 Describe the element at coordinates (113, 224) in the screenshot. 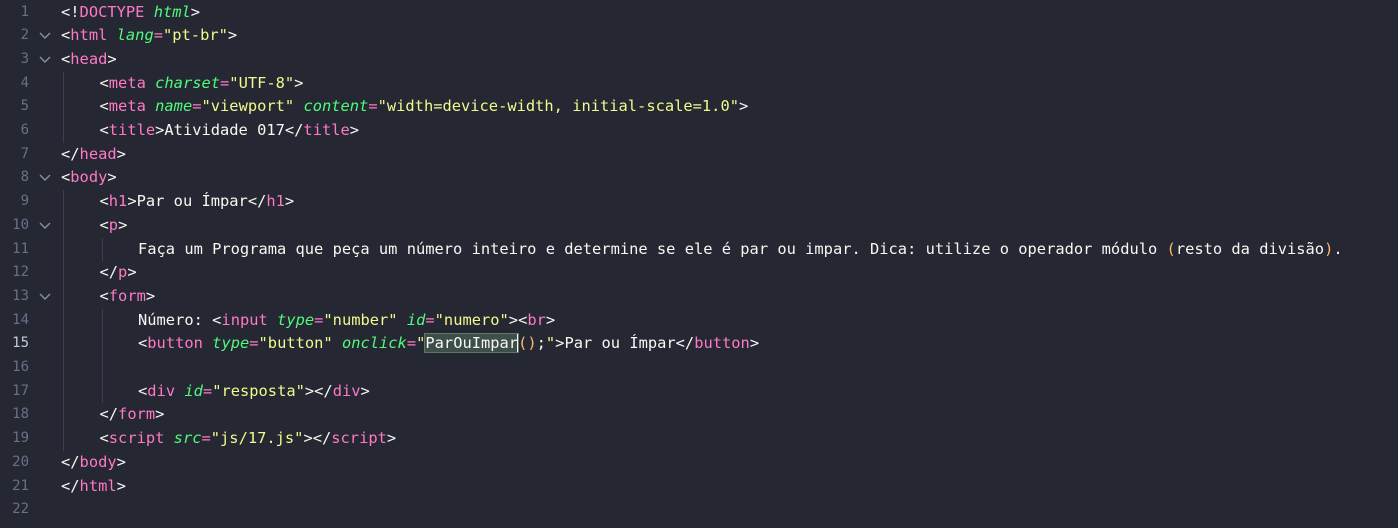

I see `code-token: p` at that location.